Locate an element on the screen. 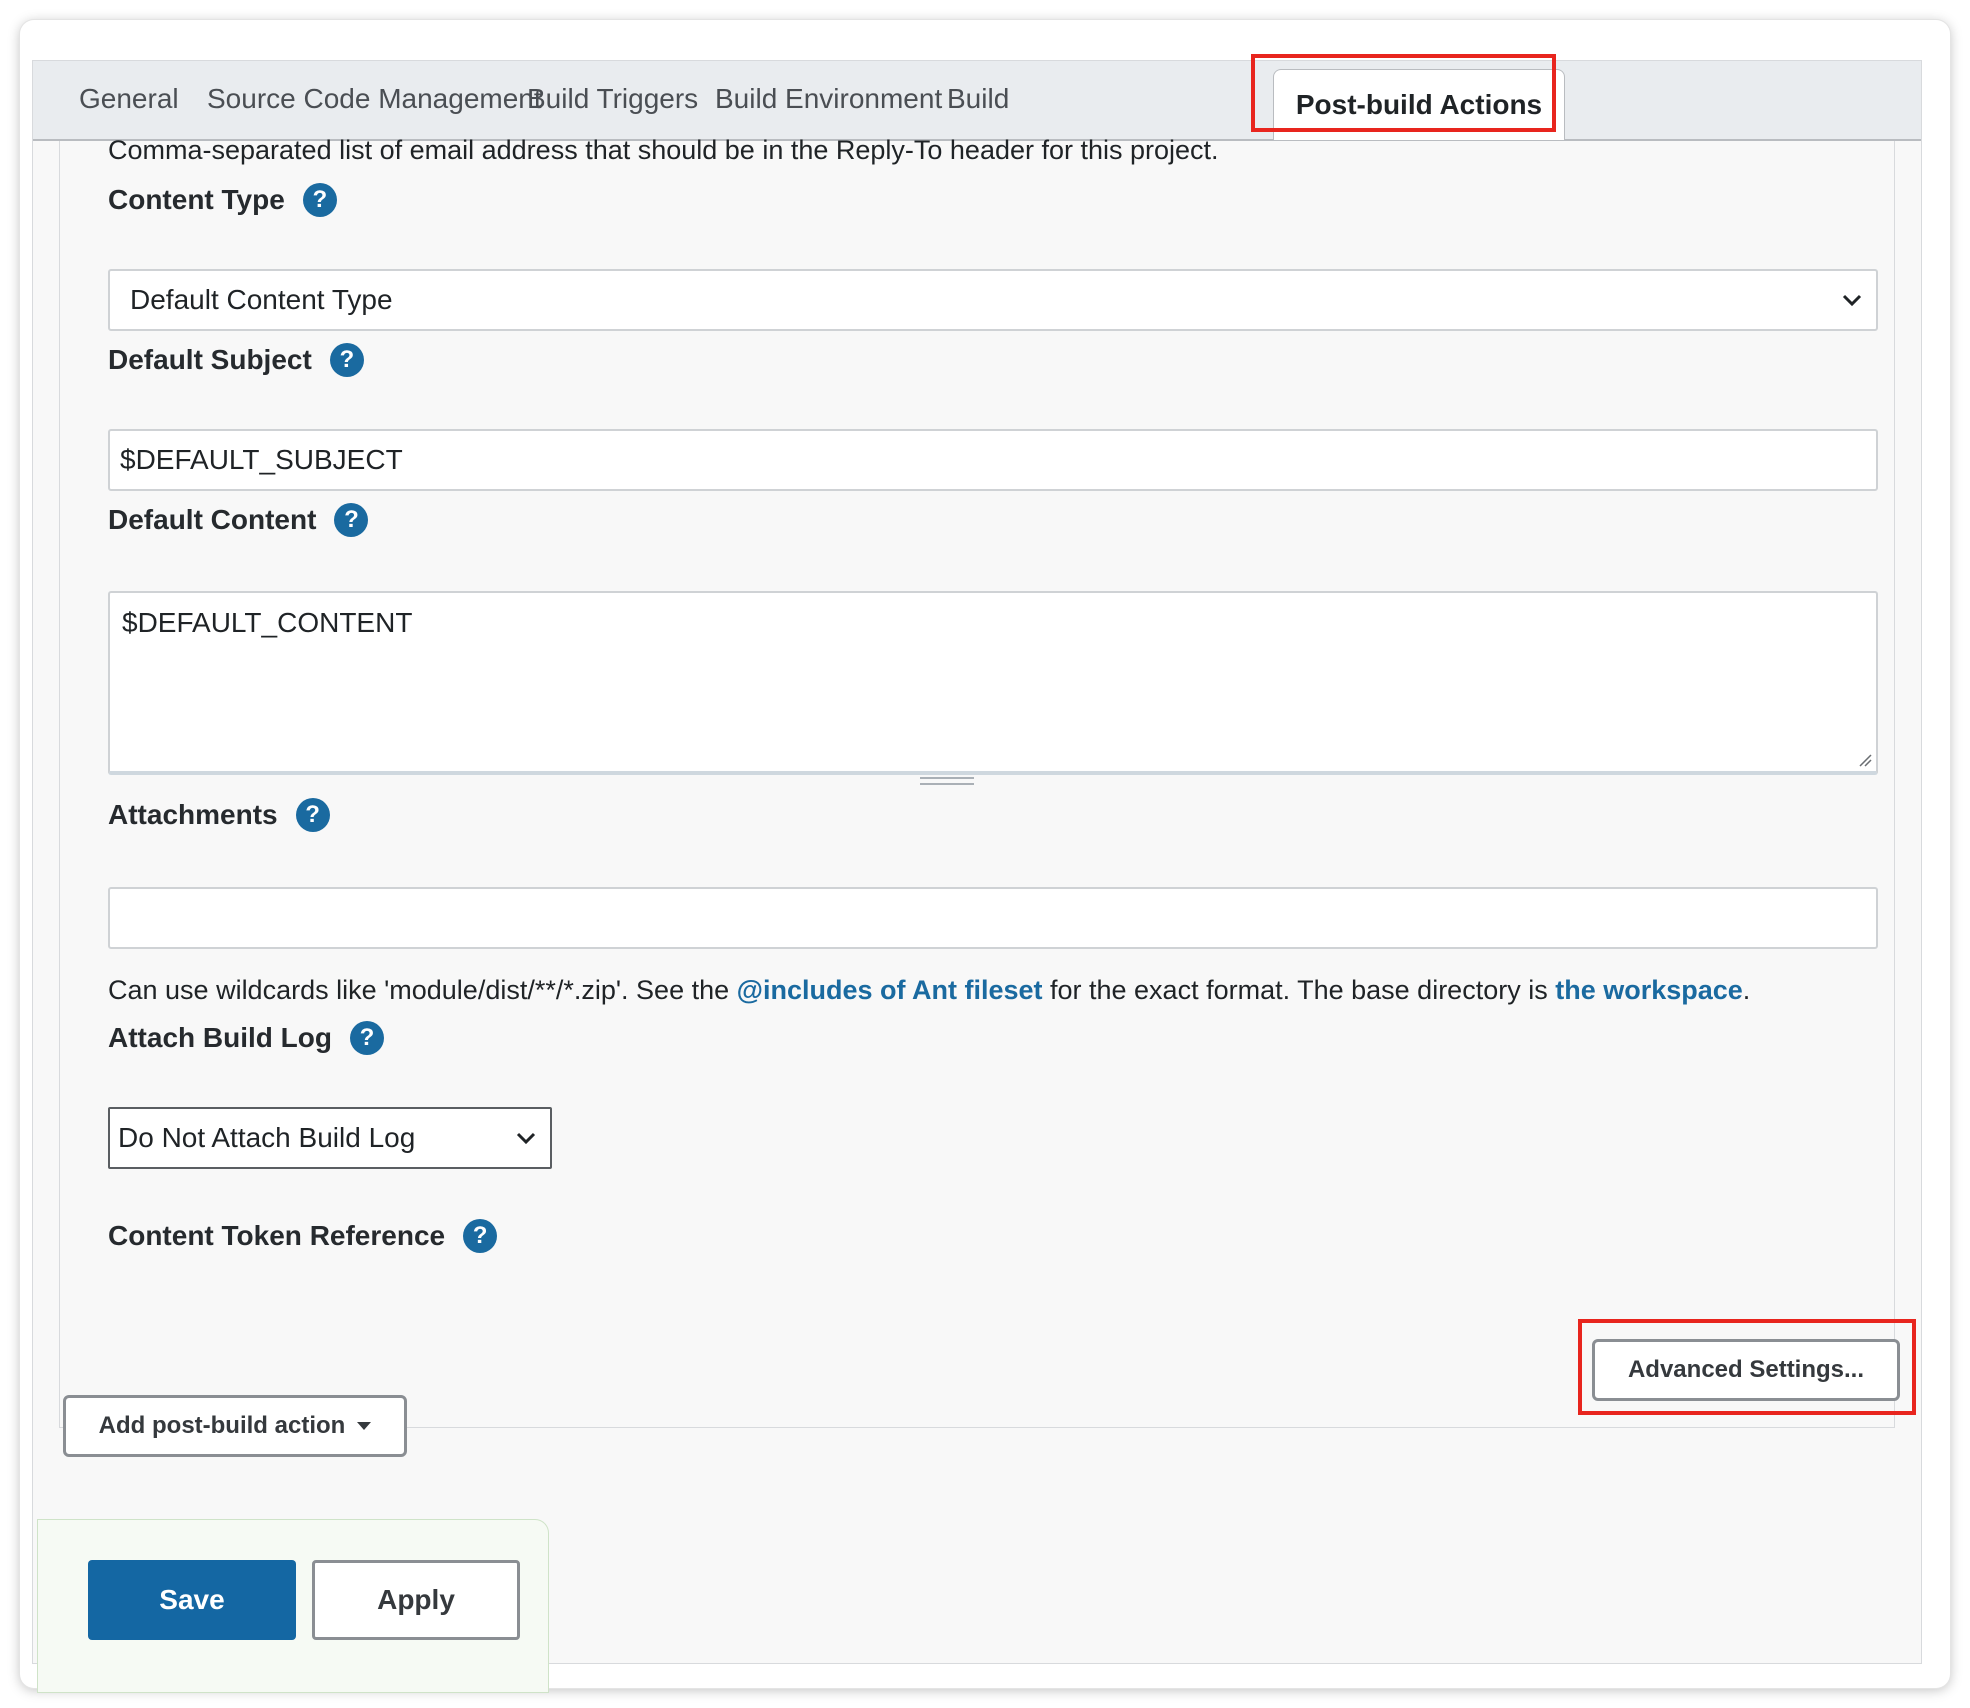 The height and width of the screenshot is (1708, 1970). tab-build-environment: Build Environment is located at coordinates (828, 99).